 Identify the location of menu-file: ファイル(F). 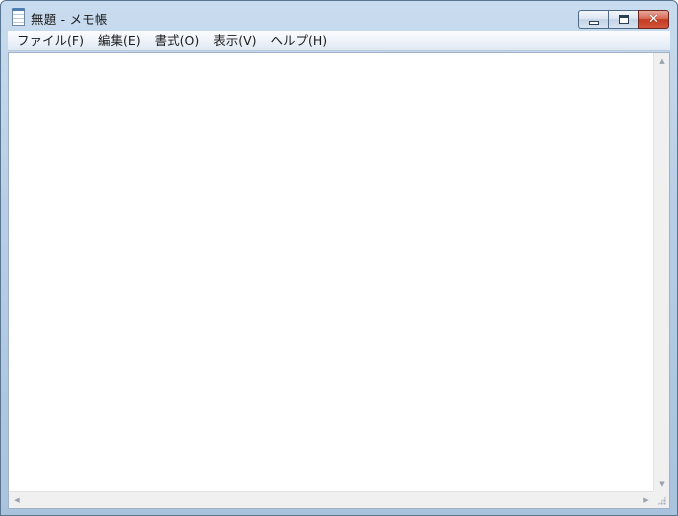
(50, 41).